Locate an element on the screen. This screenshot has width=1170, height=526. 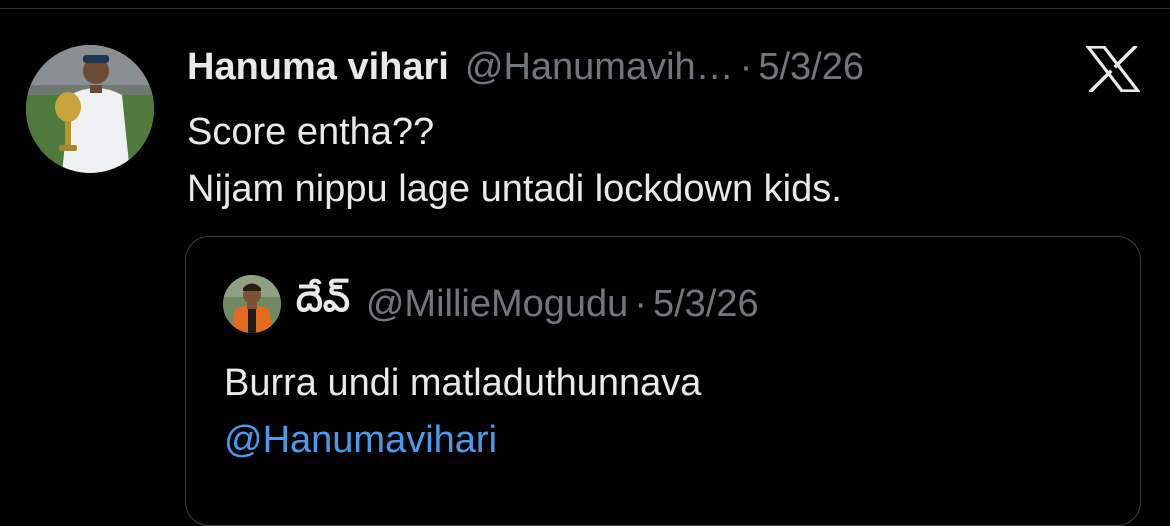
mention-link: @Hanumavihari is located at coordinates (360, 440).